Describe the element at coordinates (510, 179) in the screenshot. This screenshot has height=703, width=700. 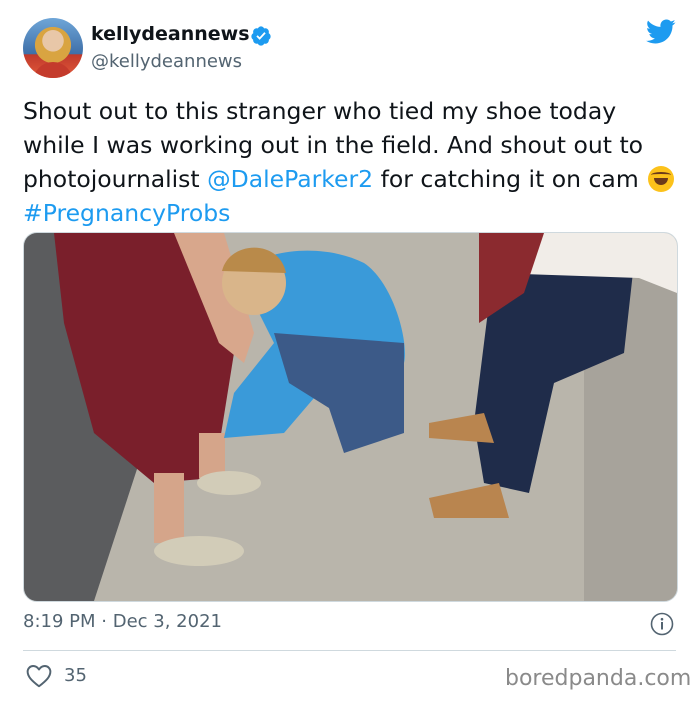
I see `tweet-text-part2: for catching it on cam` at that location.